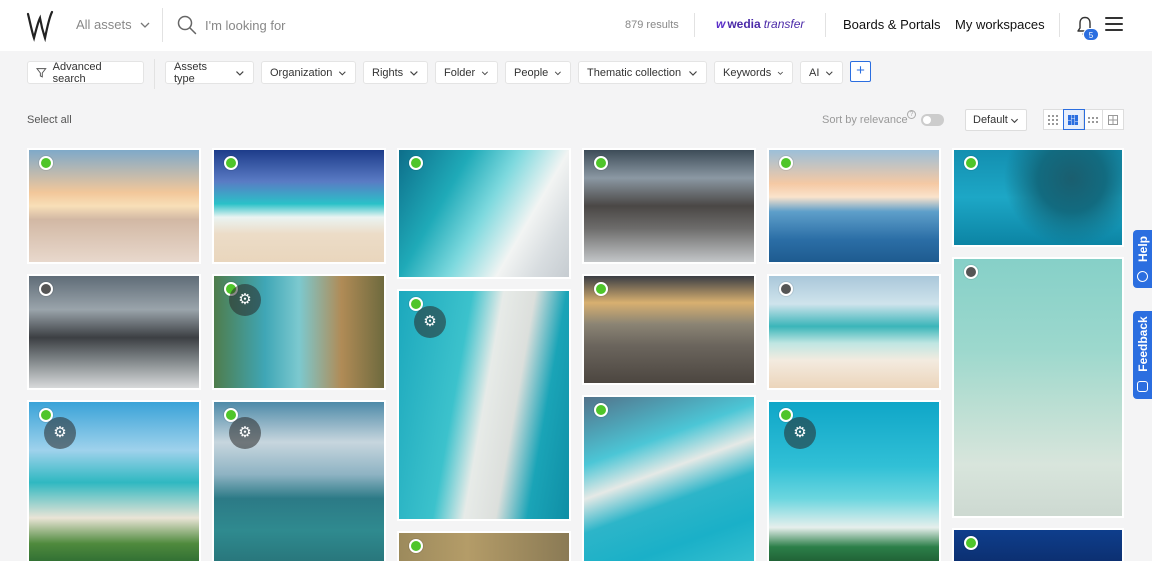 Image resolution: width=1152 pixels, height=561 pixels. What do you see at coordinates (41, 73) in the screenshot?
I see `filter-funnel-icon` at bounding box center [41, 73].